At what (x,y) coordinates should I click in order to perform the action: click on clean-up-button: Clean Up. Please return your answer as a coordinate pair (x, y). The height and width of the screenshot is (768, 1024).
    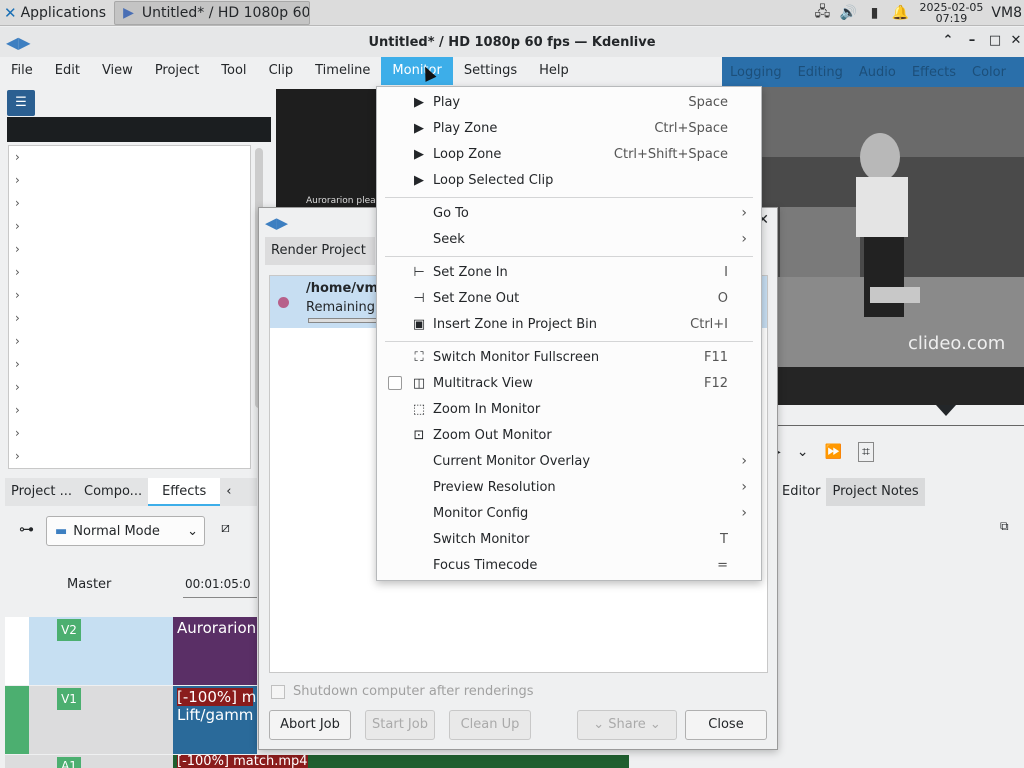
    Looking at the image, I should click on (490, 725).